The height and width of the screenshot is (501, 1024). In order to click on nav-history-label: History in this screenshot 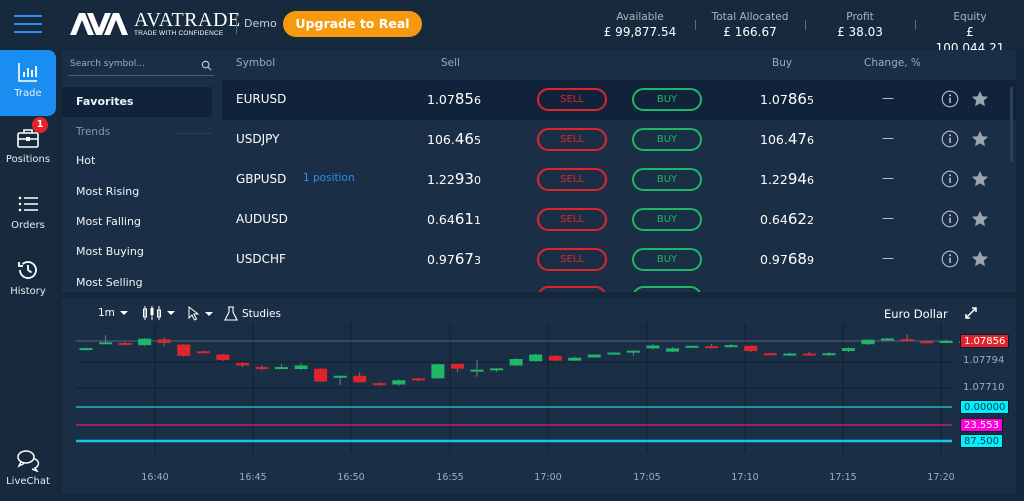, I will do `click(28, 291)`.